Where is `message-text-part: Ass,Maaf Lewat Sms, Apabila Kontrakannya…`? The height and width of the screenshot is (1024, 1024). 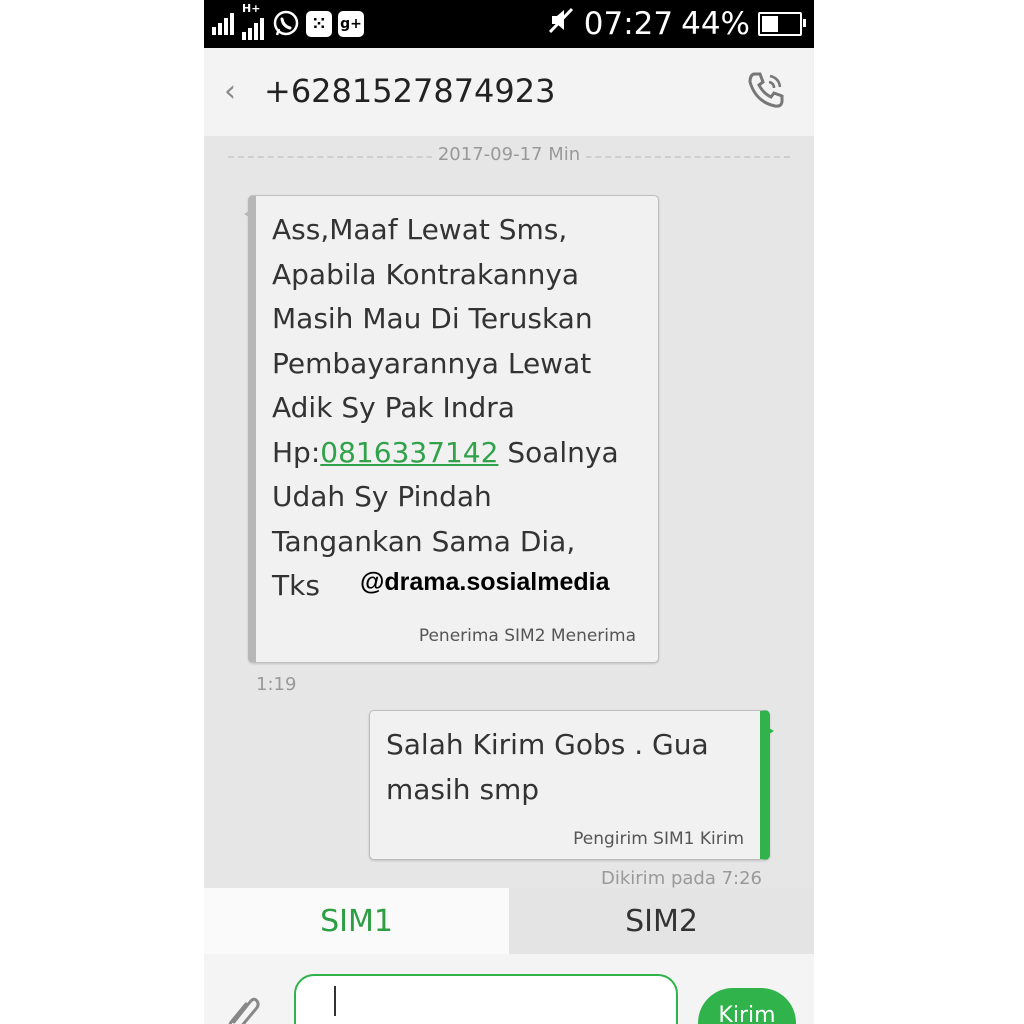 message-text-part: Ass,Maaf Lewat Sms, Apabila Kontrakannya… is located at coordinates (432, 341).